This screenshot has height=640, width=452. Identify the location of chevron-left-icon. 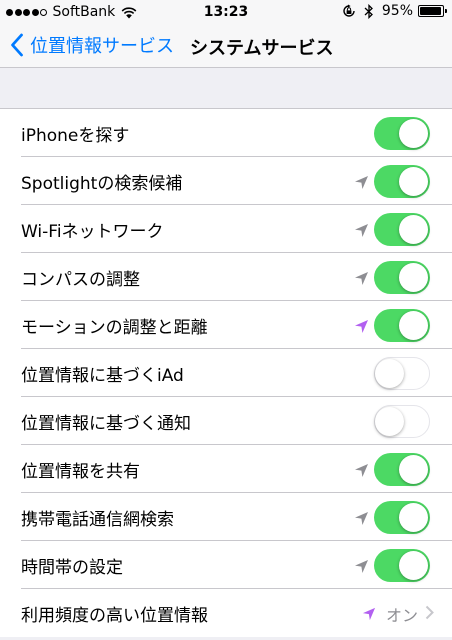
(17, 45).